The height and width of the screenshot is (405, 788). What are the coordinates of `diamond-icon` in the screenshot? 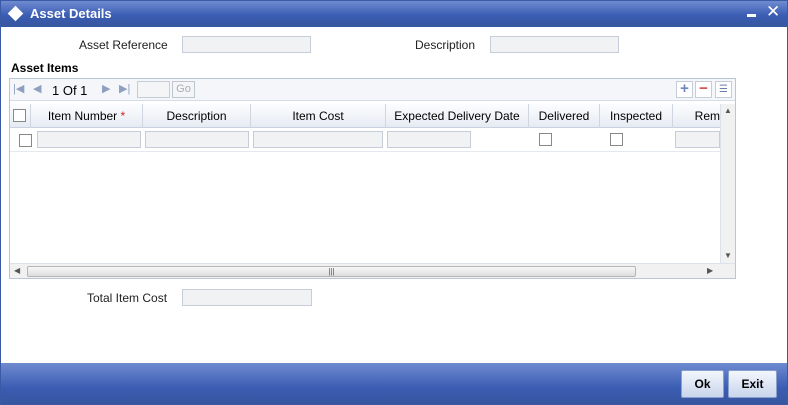 It's located at (15, 13).